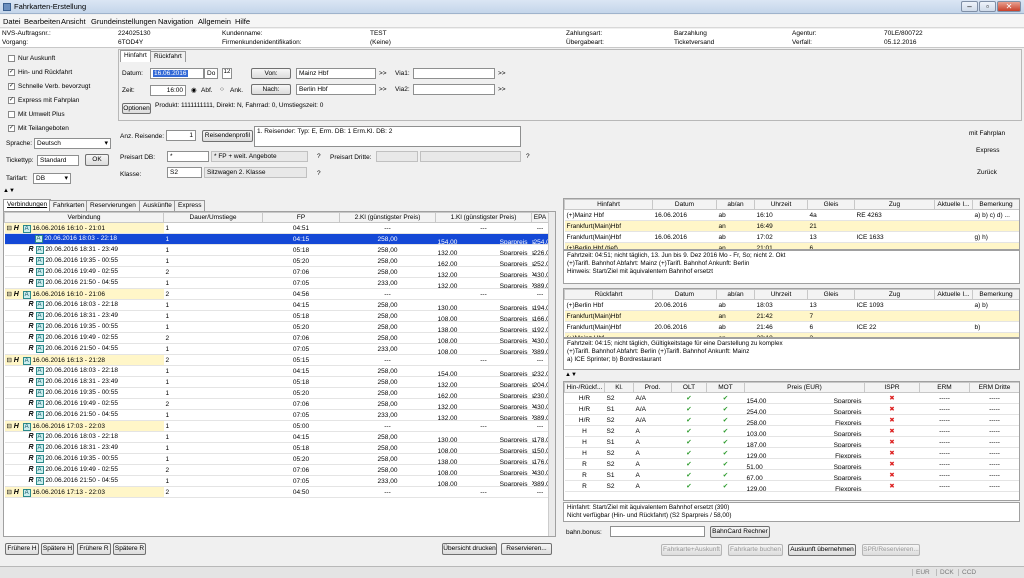  I want to click on col-header: ERM Dritte, so click(994, 387).